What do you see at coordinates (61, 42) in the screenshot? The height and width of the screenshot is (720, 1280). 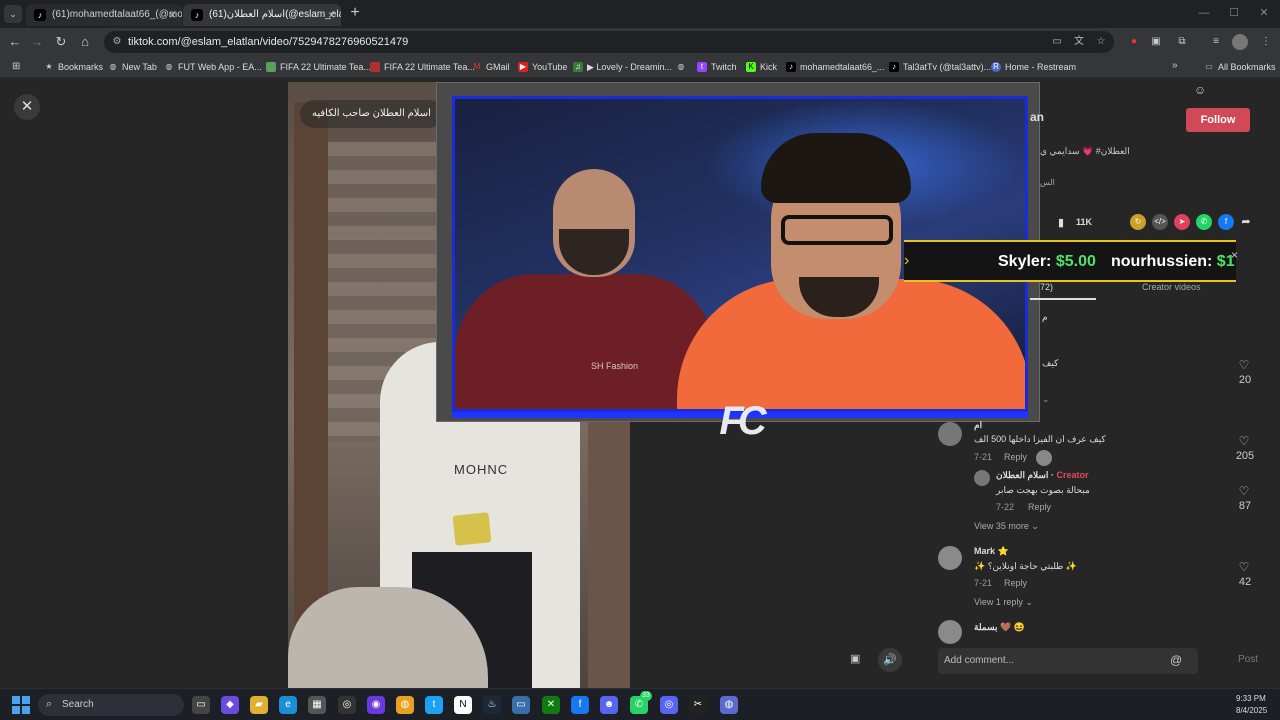 I see `reload-button: ↻` at bounding box center [61, 42].